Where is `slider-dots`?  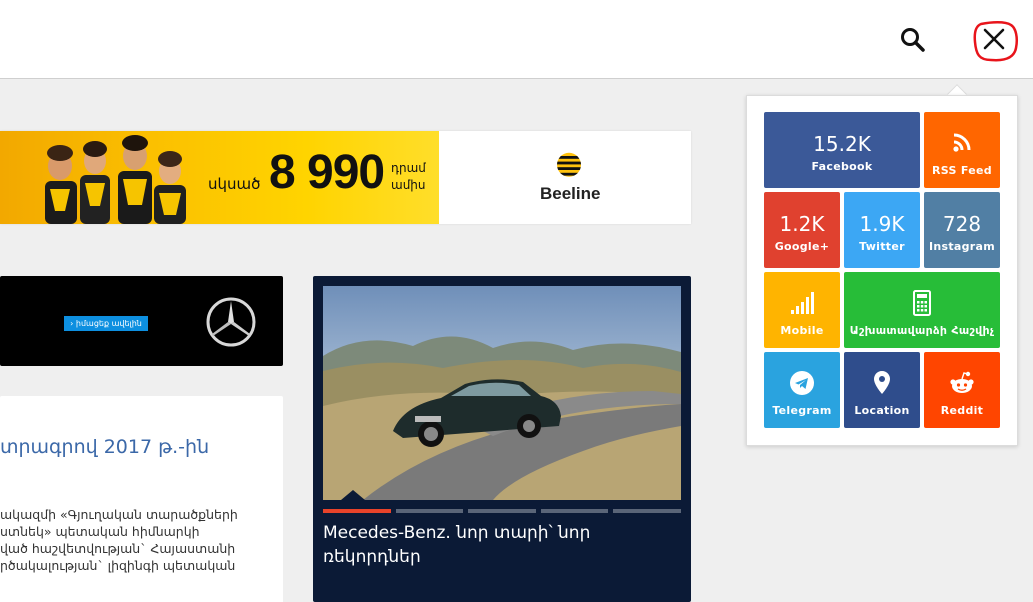
slider-dots is located at coordinates (502, 511).